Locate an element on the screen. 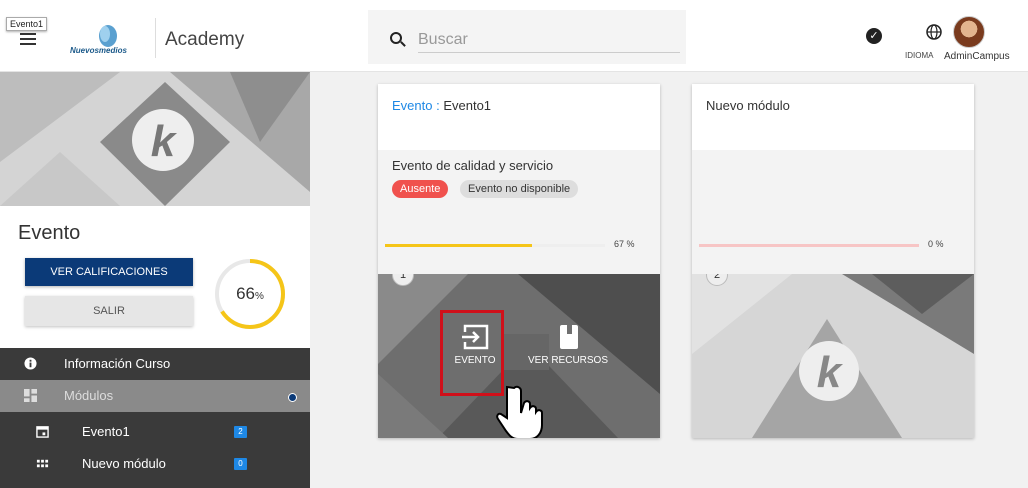 The height and width of the screenshot is (488, 1028). count-badge: 2 is located at coordinates (240, 432).